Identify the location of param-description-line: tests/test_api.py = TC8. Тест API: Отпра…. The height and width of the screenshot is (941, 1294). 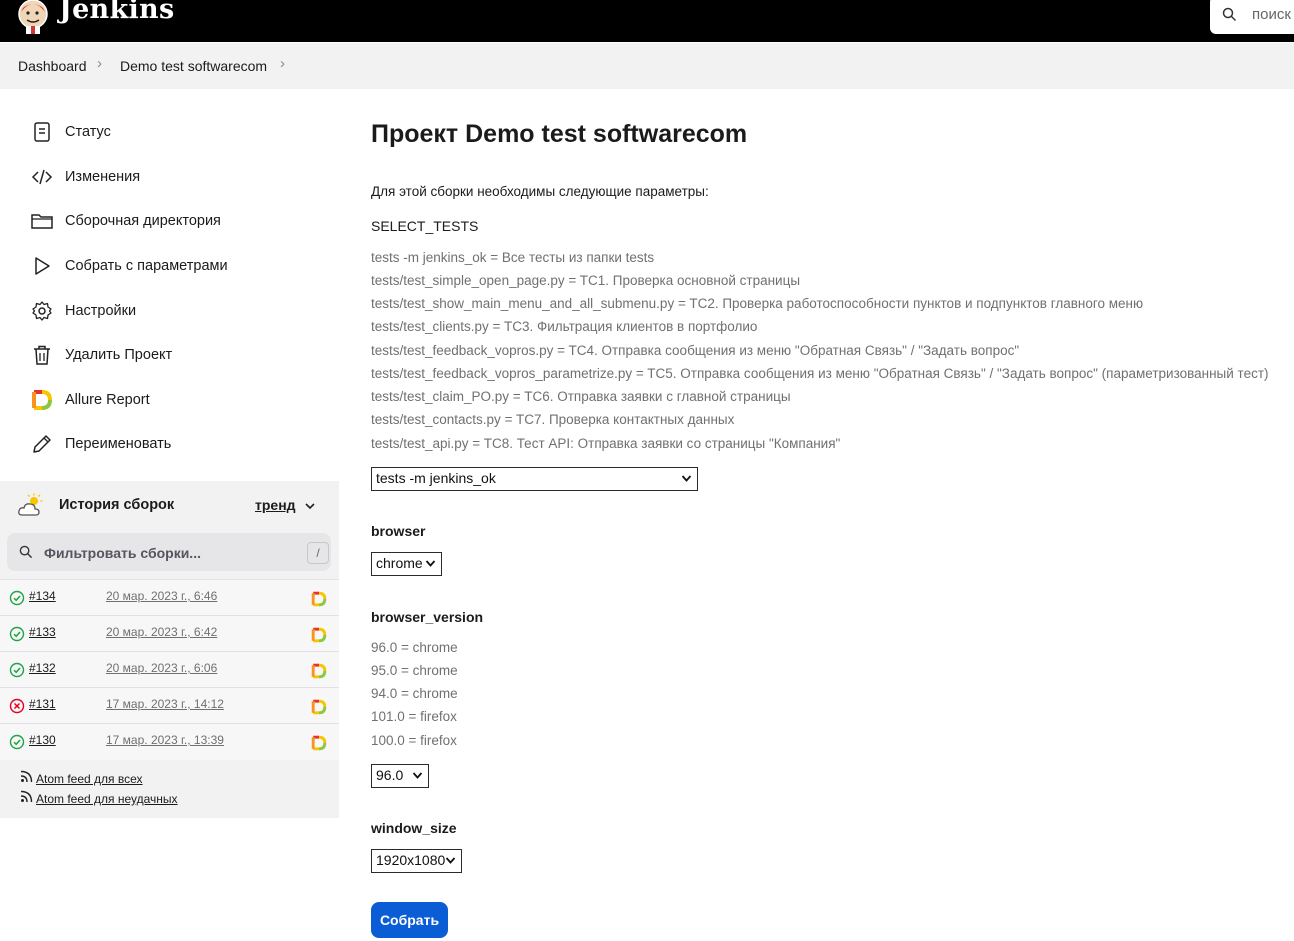
(606, 443).